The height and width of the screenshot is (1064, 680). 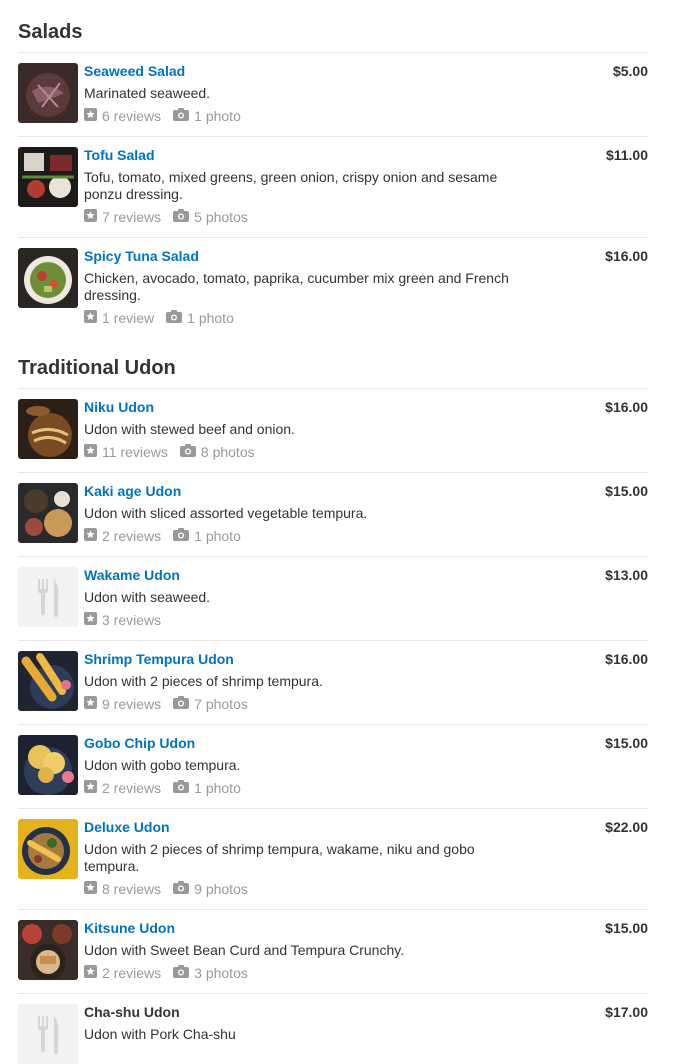 I want to click on item-price: $22.00, so click(x=626, y=827).